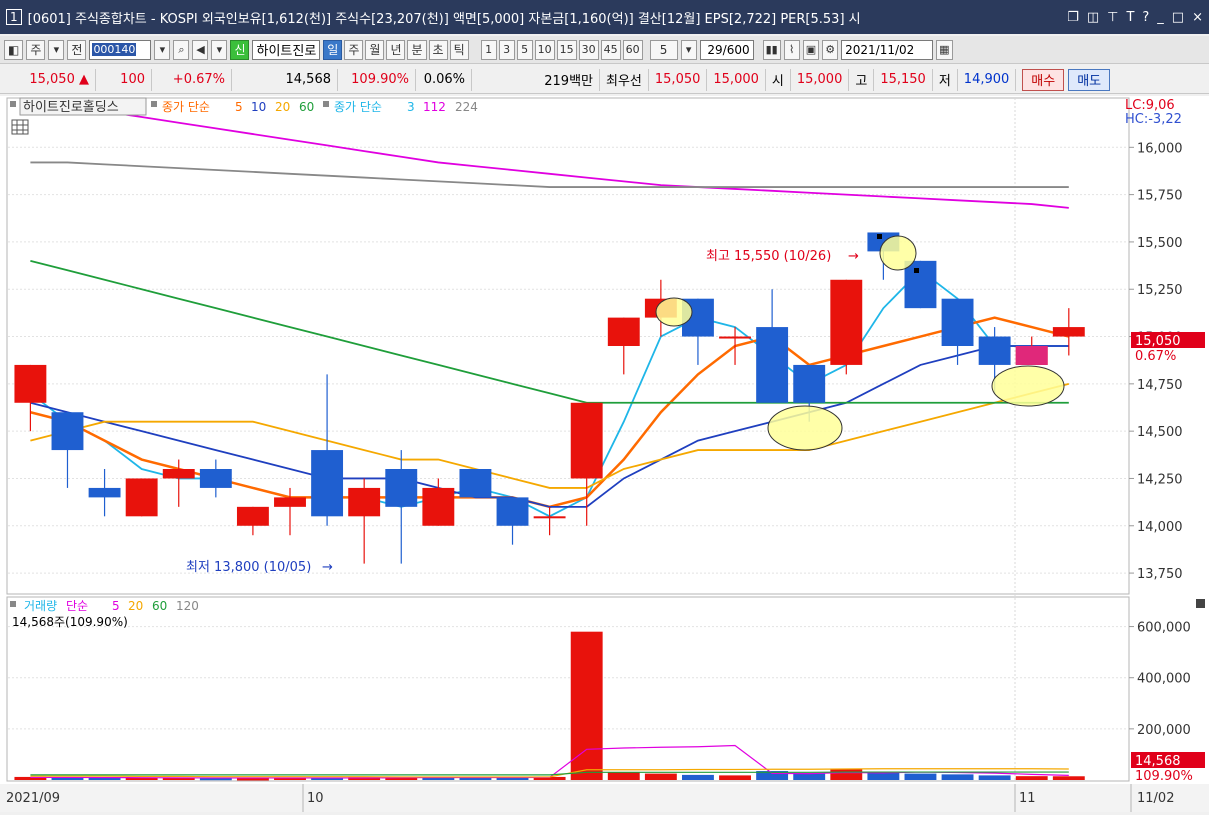  Describe the element at coordinates (688, 49) in the screenshot. I see `interval-dropdown-icon: ▾` at that location.